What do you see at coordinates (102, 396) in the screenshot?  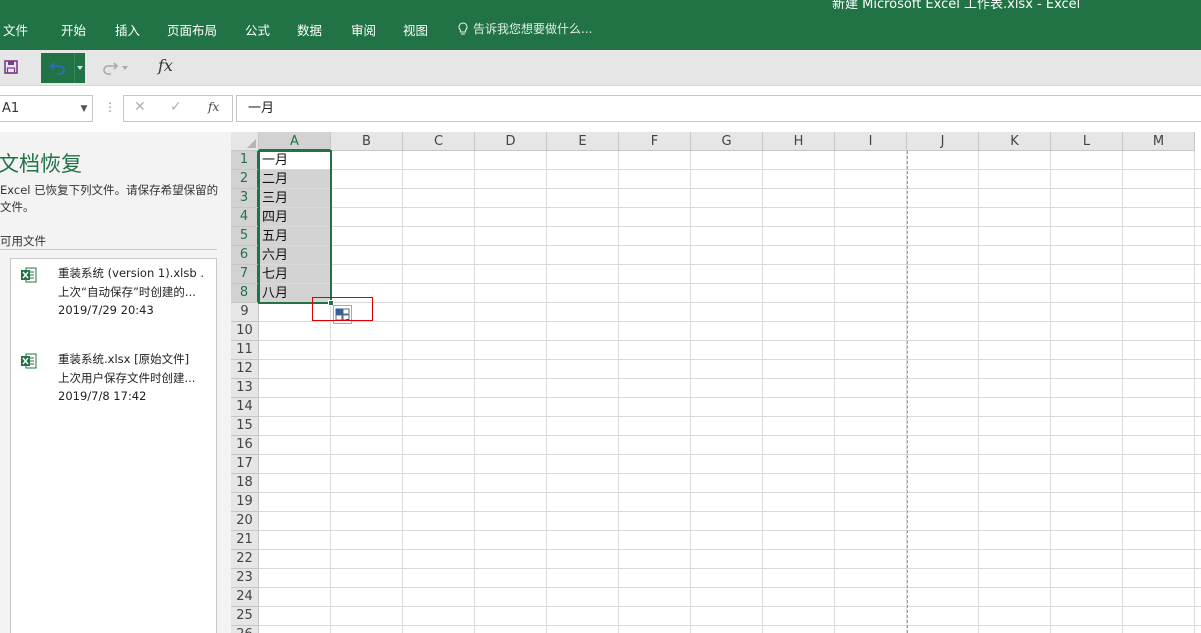 I see `recovery-file-time: 2019/7/8 17:42` at bounding box center [102, 396].